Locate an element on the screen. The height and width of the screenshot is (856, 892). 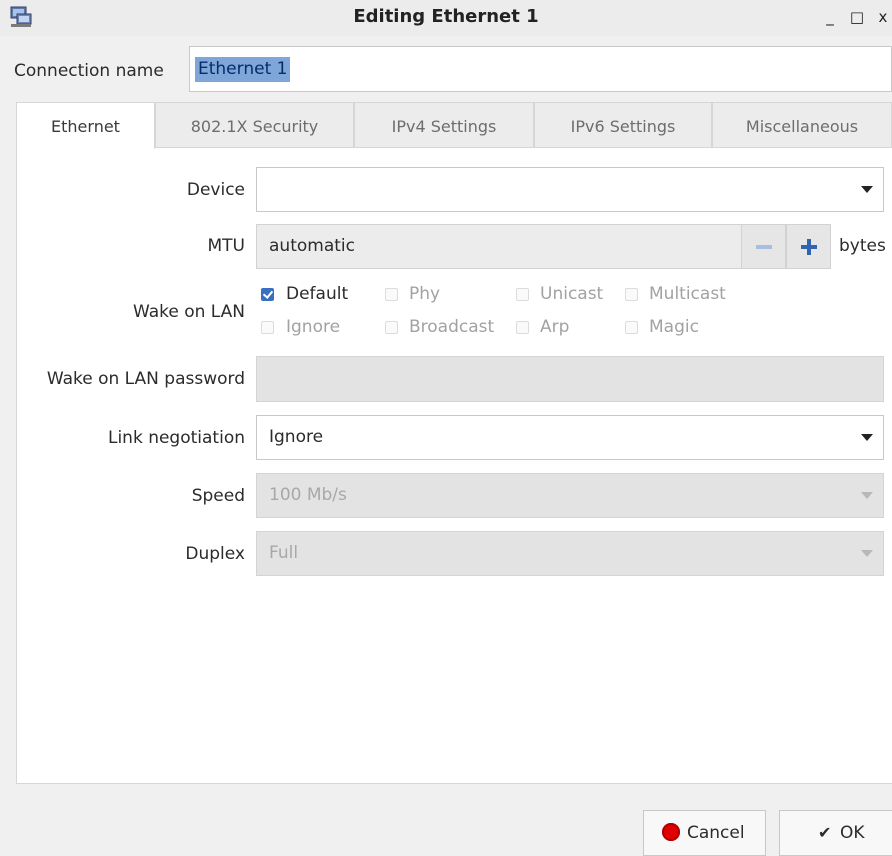
mtu-unit-label: bytes is located at coordinates (862, 246).